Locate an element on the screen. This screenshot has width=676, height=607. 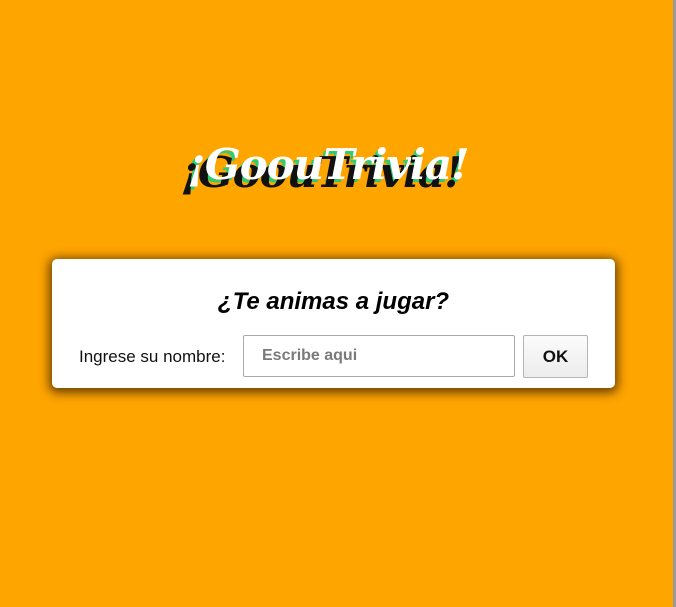
ok-button: OK is located at coordinates (555, 356).